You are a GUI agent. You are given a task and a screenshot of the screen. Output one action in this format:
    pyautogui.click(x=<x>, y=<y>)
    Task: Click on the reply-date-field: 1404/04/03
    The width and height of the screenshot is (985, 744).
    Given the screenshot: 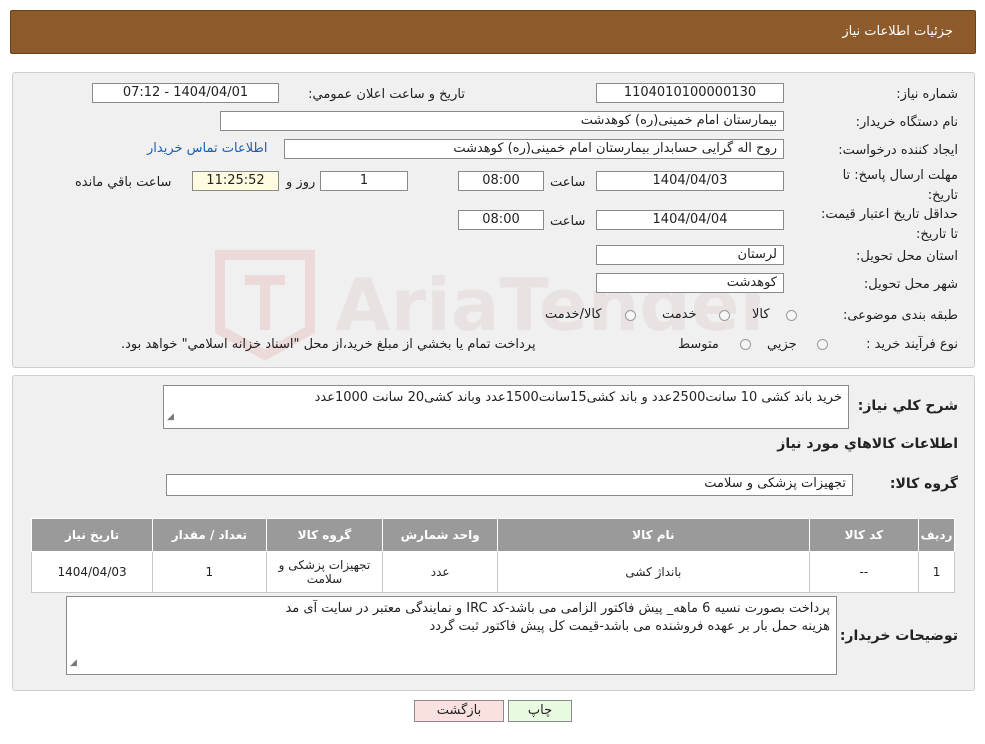 What is the action you would take?
    pyautogui.click(x=690, y=181)
    